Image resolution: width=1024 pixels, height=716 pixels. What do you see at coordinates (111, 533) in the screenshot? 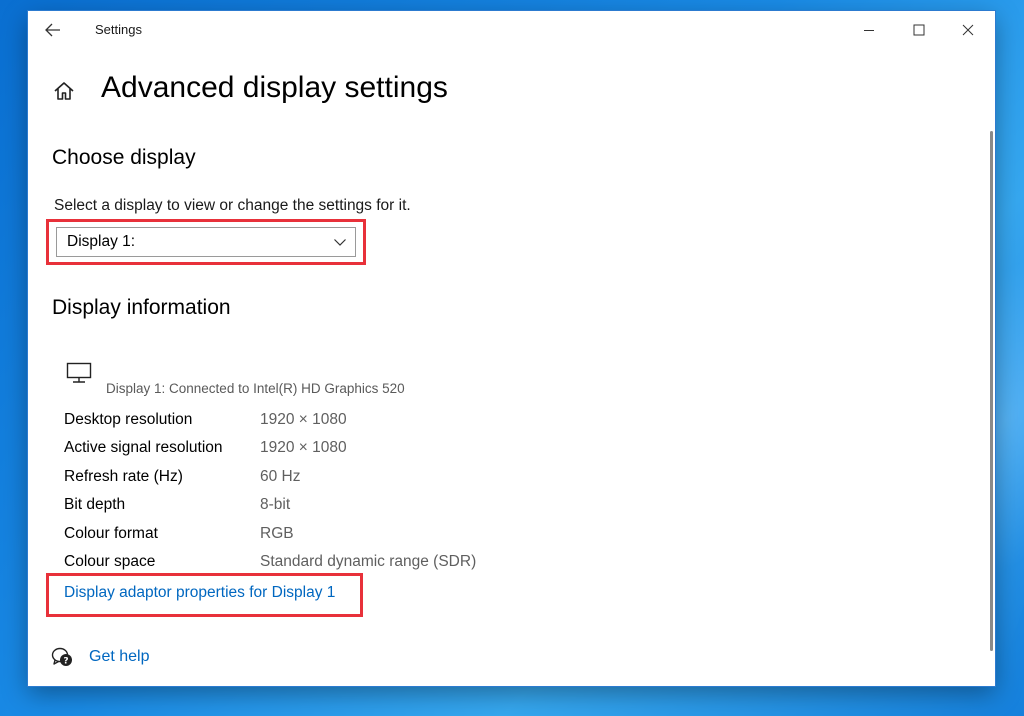
I see `info-label: Colour format` at bounding box center [111, 533].